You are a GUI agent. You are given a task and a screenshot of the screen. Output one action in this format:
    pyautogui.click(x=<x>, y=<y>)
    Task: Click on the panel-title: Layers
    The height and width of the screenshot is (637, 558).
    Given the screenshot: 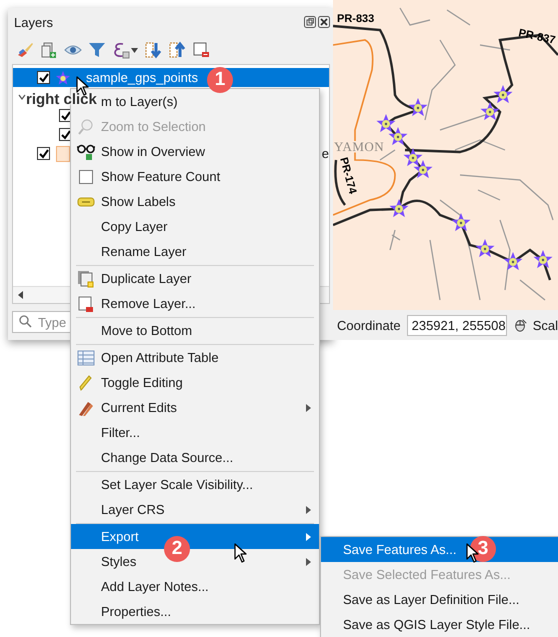 What is the action you would take?
    pyautogui.click(x=34, y=22)
    